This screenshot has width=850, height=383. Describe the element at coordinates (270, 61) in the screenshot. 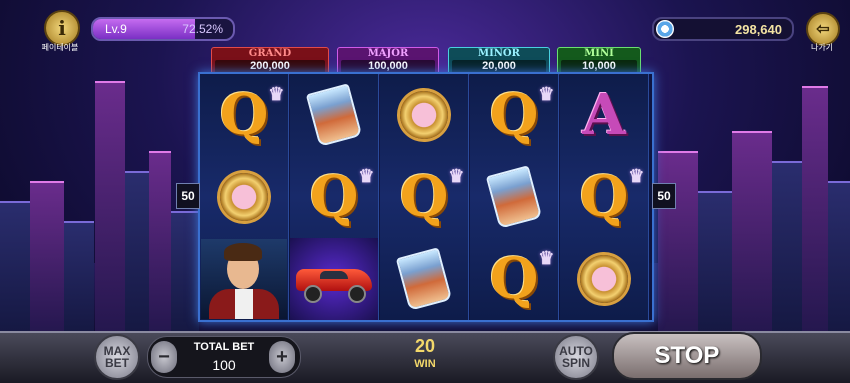

I see `jackpot-grand: GRAND 200,000` at that location.